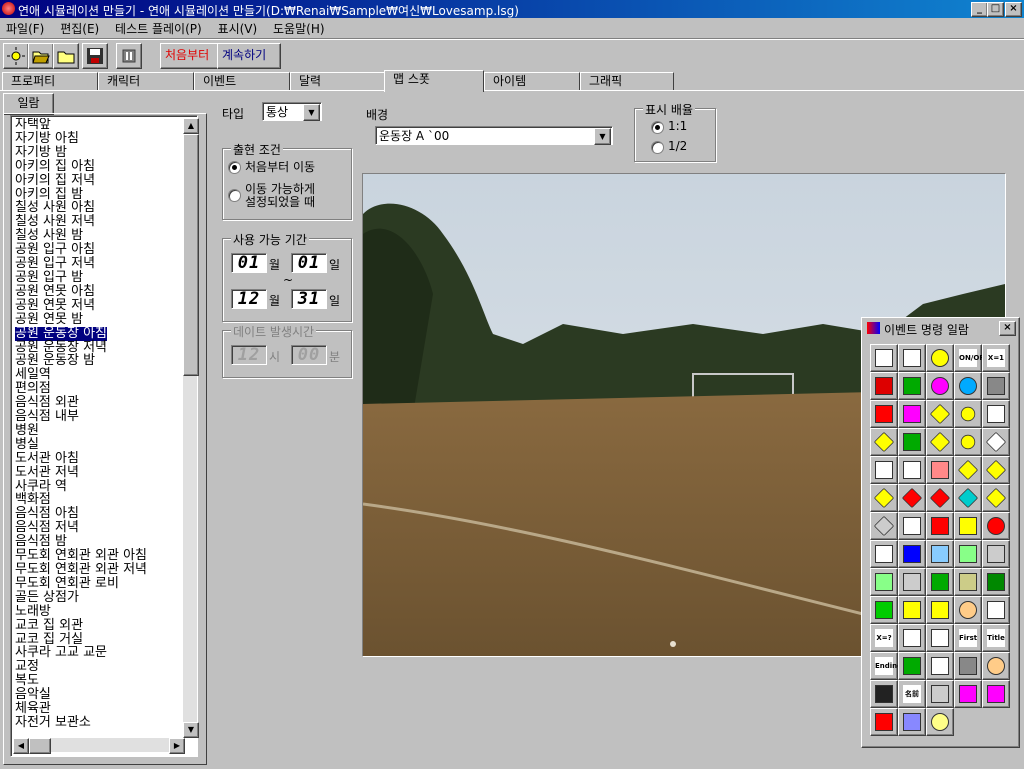  I want to click on list-item: 음식점 외관, so click(99, 403).